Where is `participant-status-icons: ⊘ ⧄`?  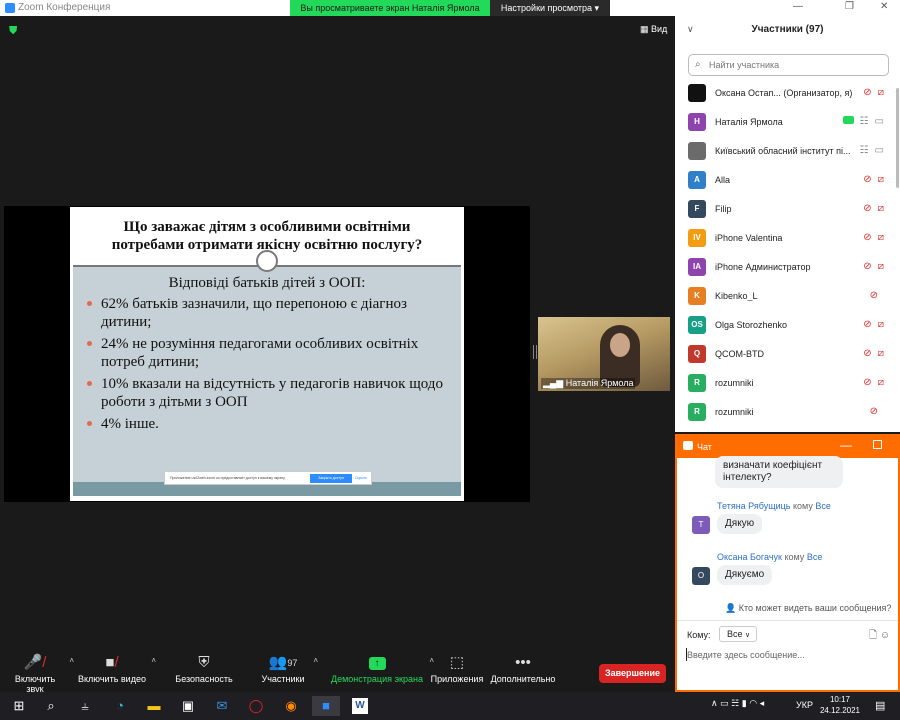 participant-status-icons: ⊘ ⧄ is located at coordinates (873, 208).